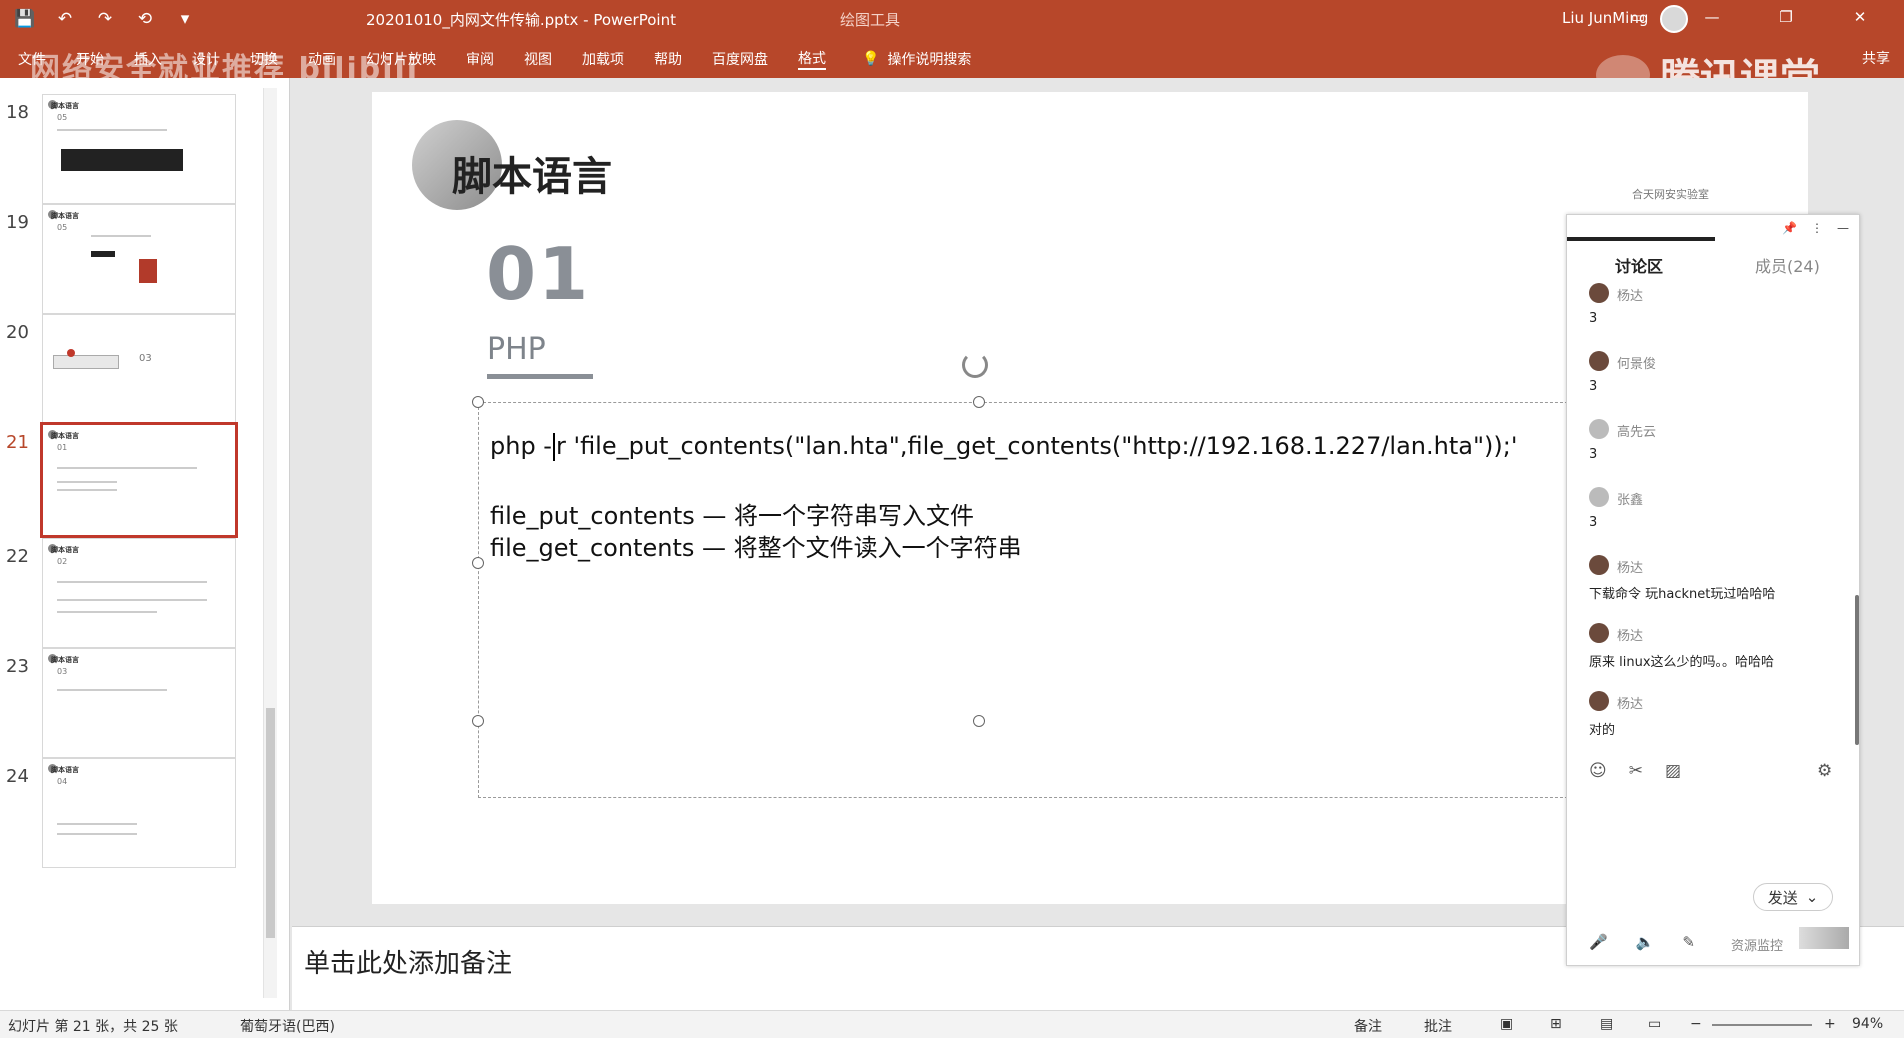 This screenshot has width=1904, height=1038. What do you see at coordinates (1857, 670) in the screenshot?
I see `chat-scrollbar` at bounding box center [1857, 670].